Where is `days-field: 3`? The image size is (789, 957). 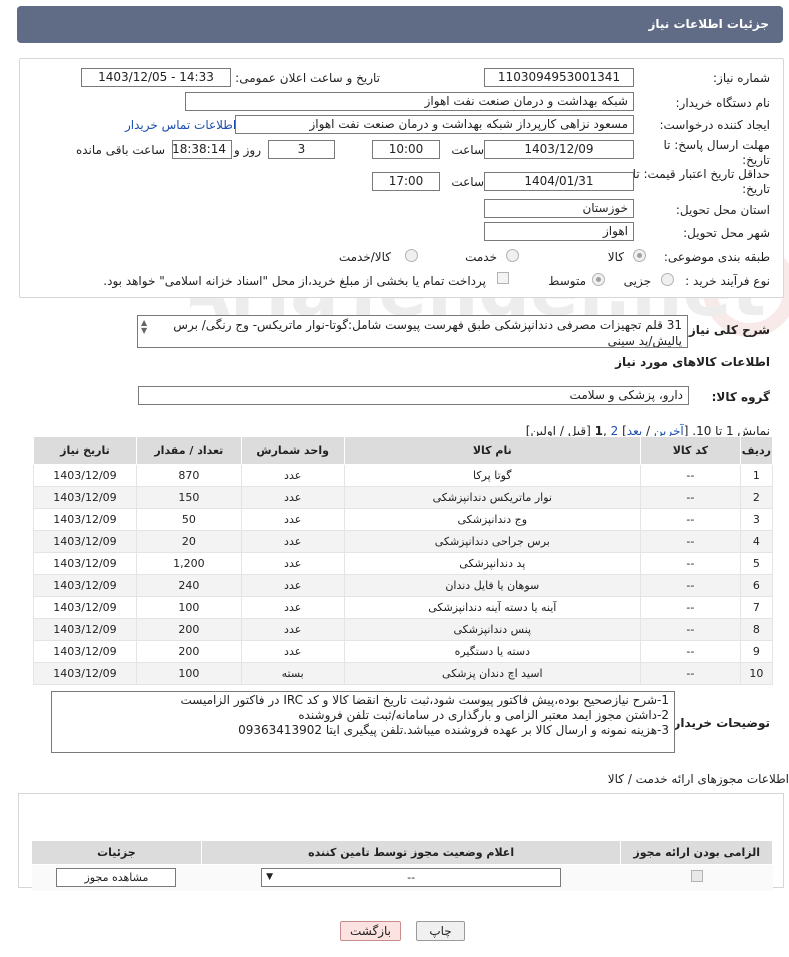 days-field: 3 is located at coordinates (301, 149).